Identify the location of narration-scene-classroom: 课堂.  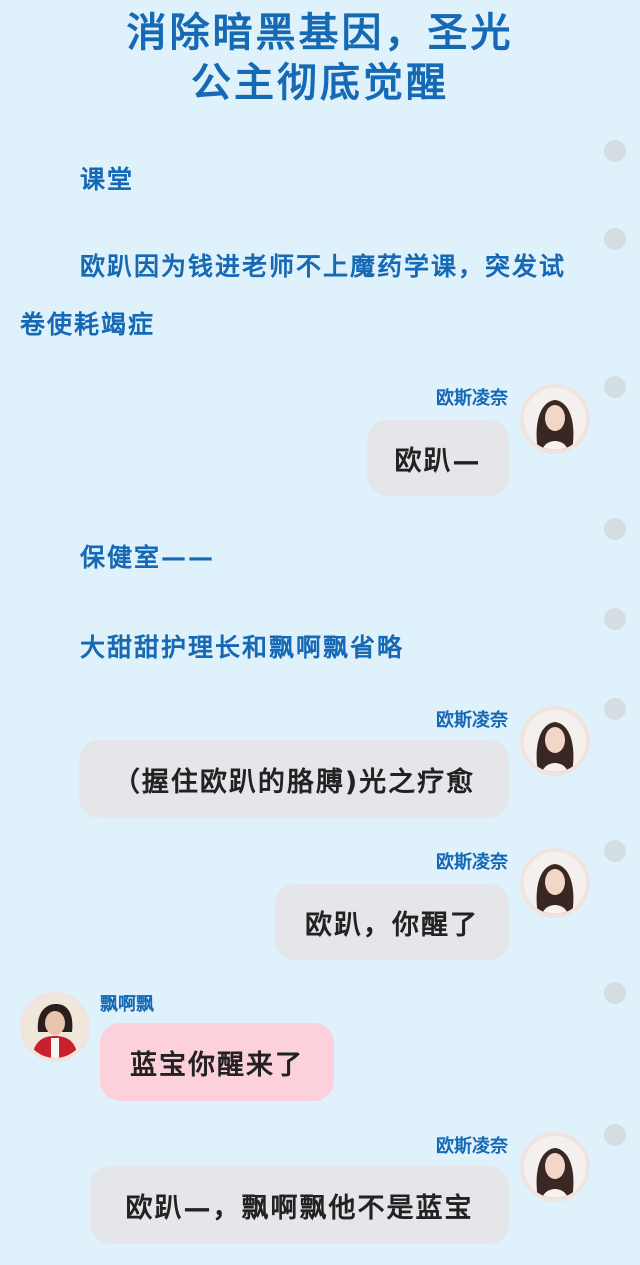
(107, 179).